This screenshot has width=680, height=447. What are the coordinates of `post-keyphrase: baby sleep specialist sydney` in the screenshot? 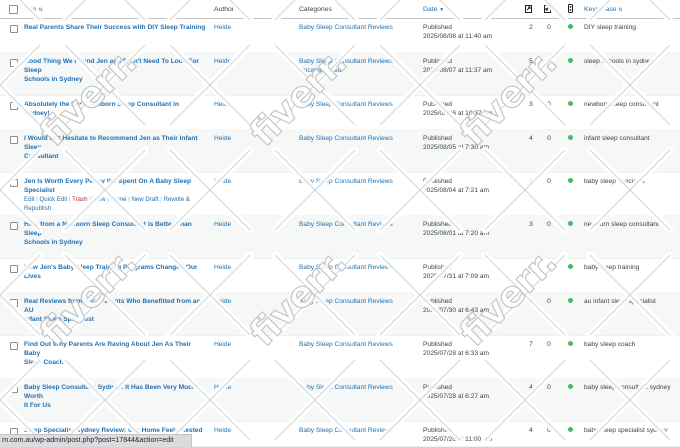 It's located at (626, 430).